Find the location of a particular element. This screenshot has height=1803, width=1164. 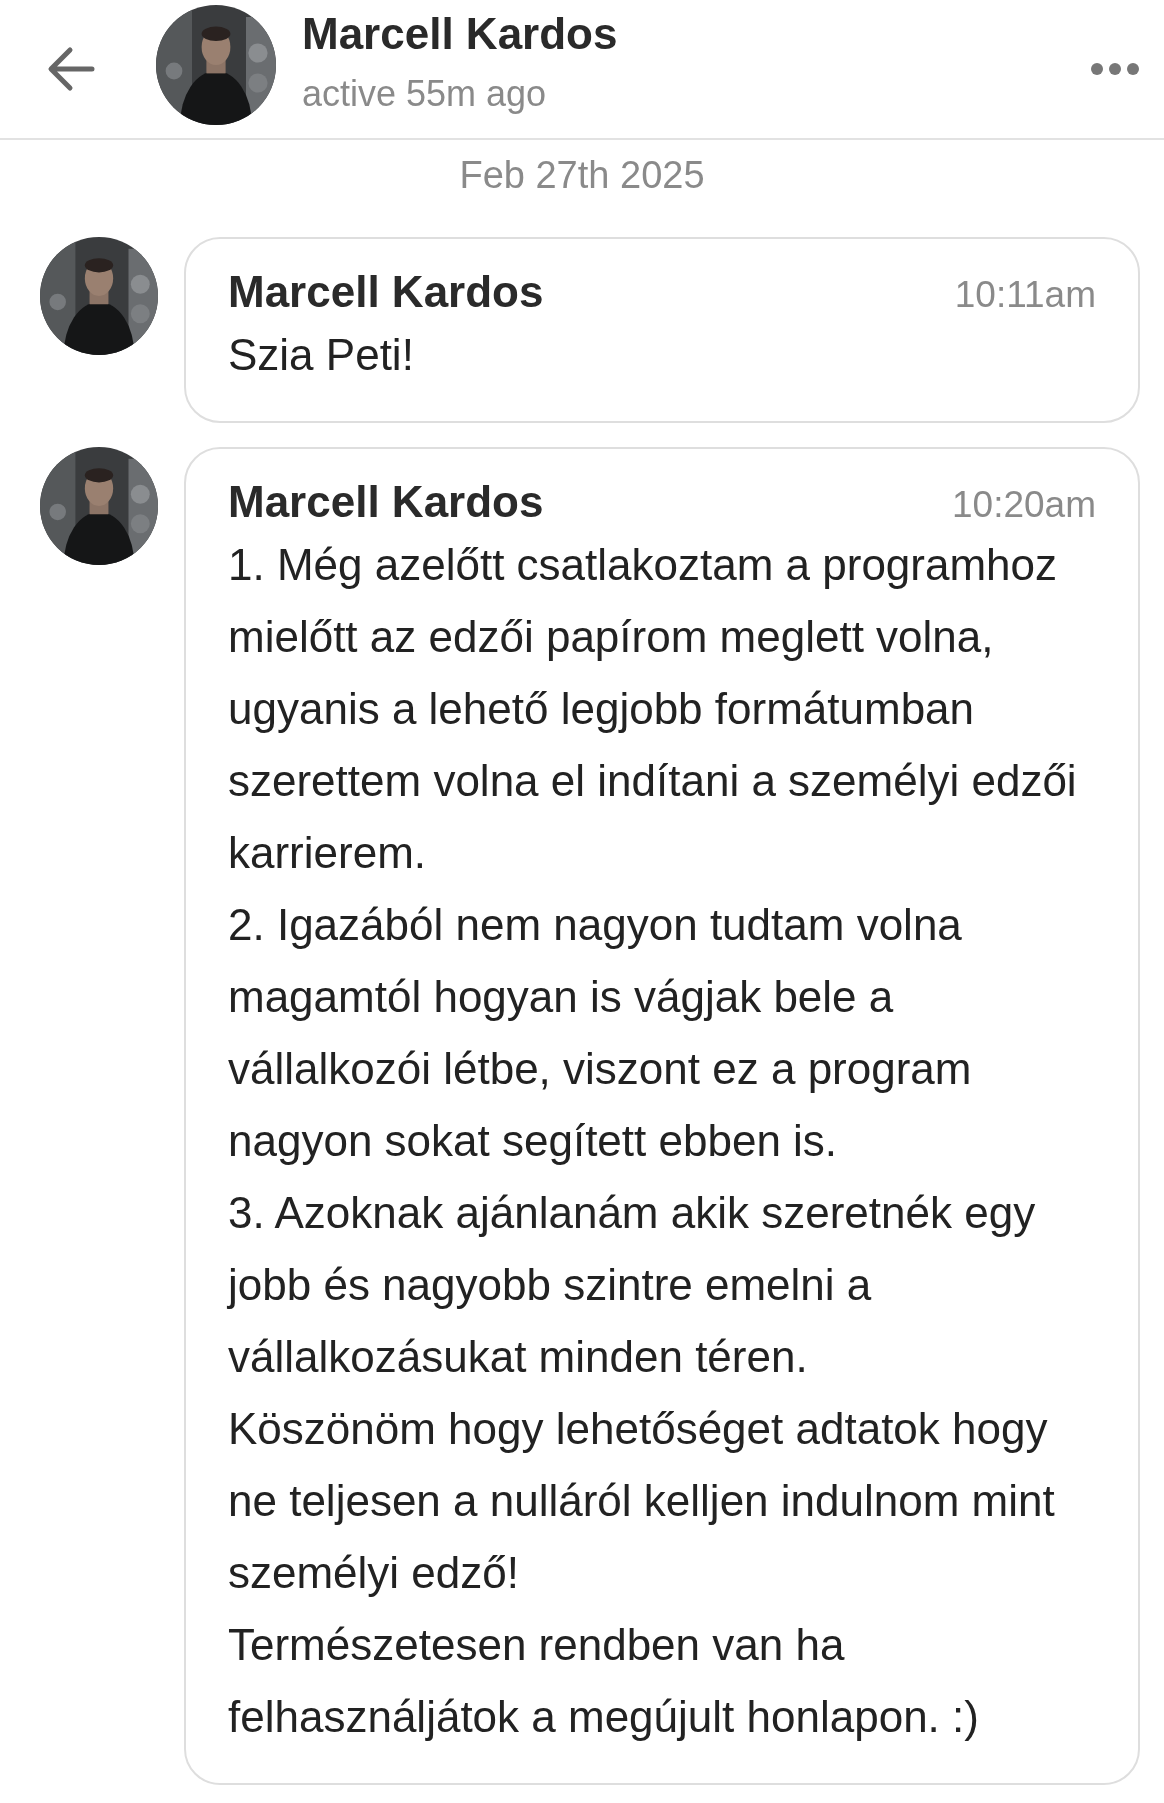

message-time: 10:20am is located at coordinates (1024, 505).